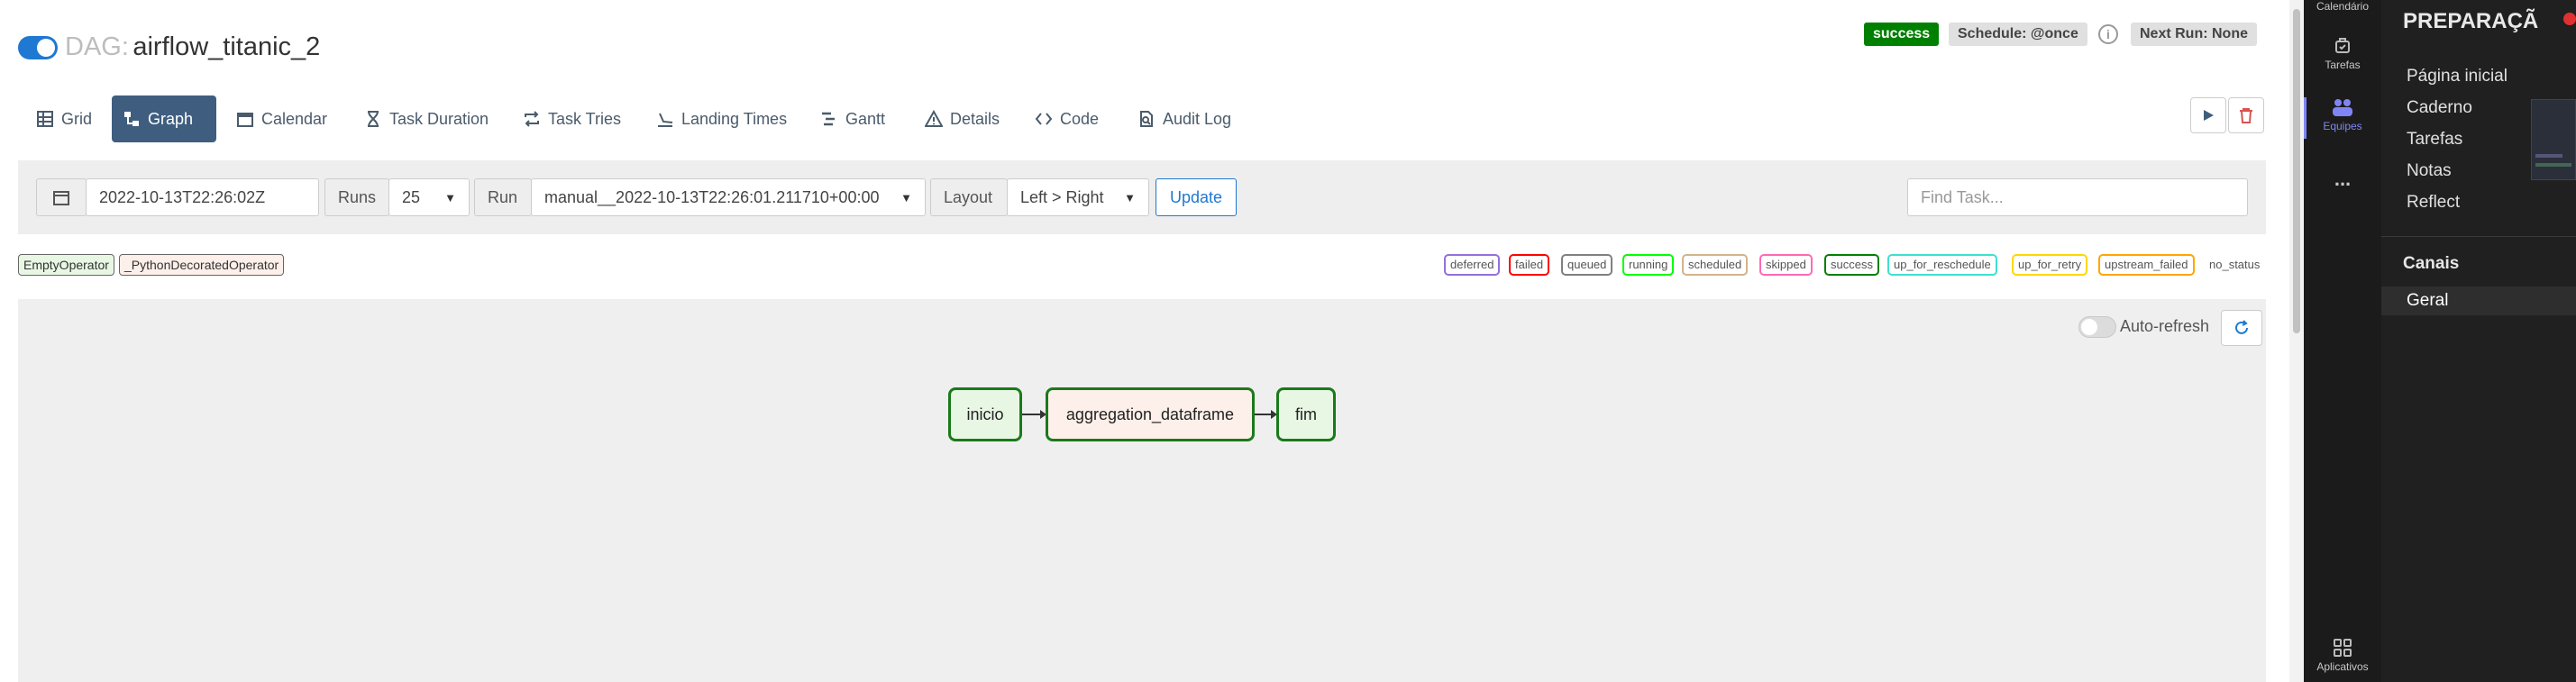 This screenshot has height=682, width=2576. What do you see at coordinates (2471, 21) in the screenshot?
I see `team-title: PREPARAÇÃ` at bounding box center [2471, 21].